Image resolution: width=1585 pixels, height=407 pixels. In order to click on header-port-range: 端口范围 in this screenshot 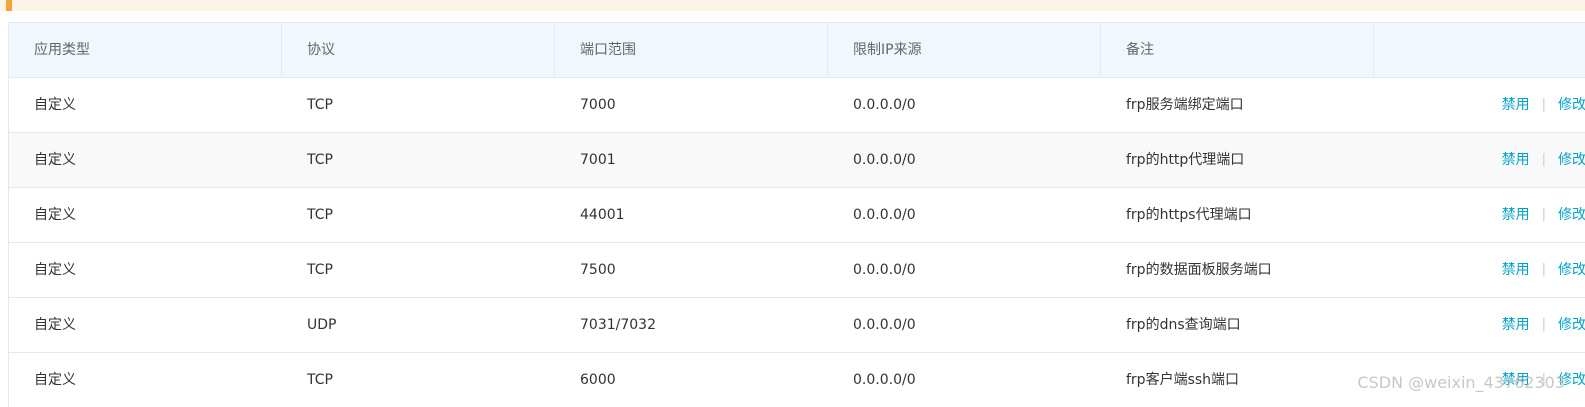, I will do `click(691, 50)`.